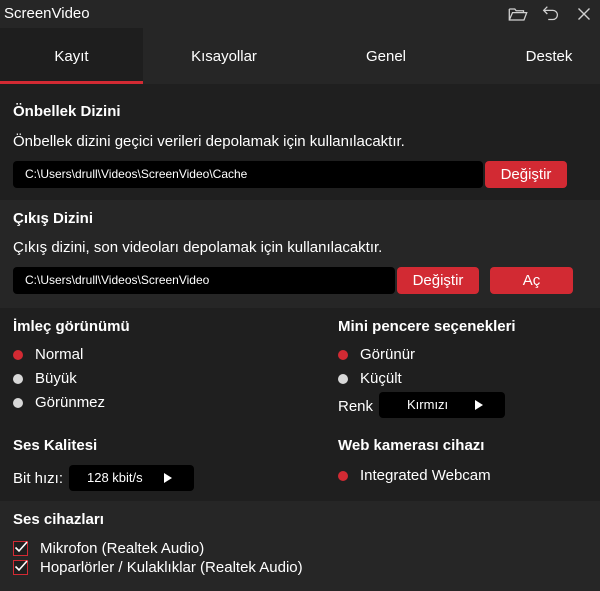 Image resolution: width=600 pixels, height=591 pixels. Describe the element at coordinates (55, 445) in the screenshot. I see `sound-quality-heading: Ses Kalitesi` at that location.